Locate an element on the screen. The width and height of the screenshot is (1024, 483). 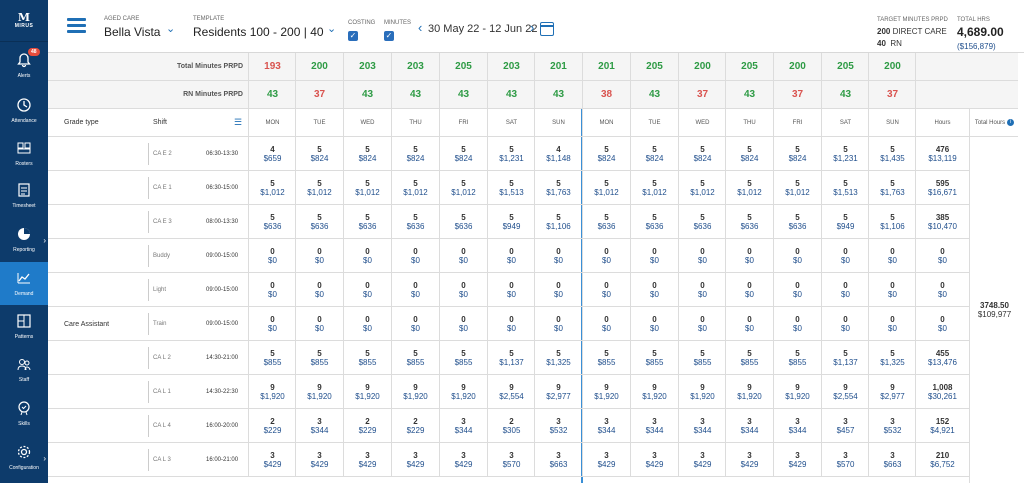
shift-name: CA E 1 is located at coordinates (162, 188).